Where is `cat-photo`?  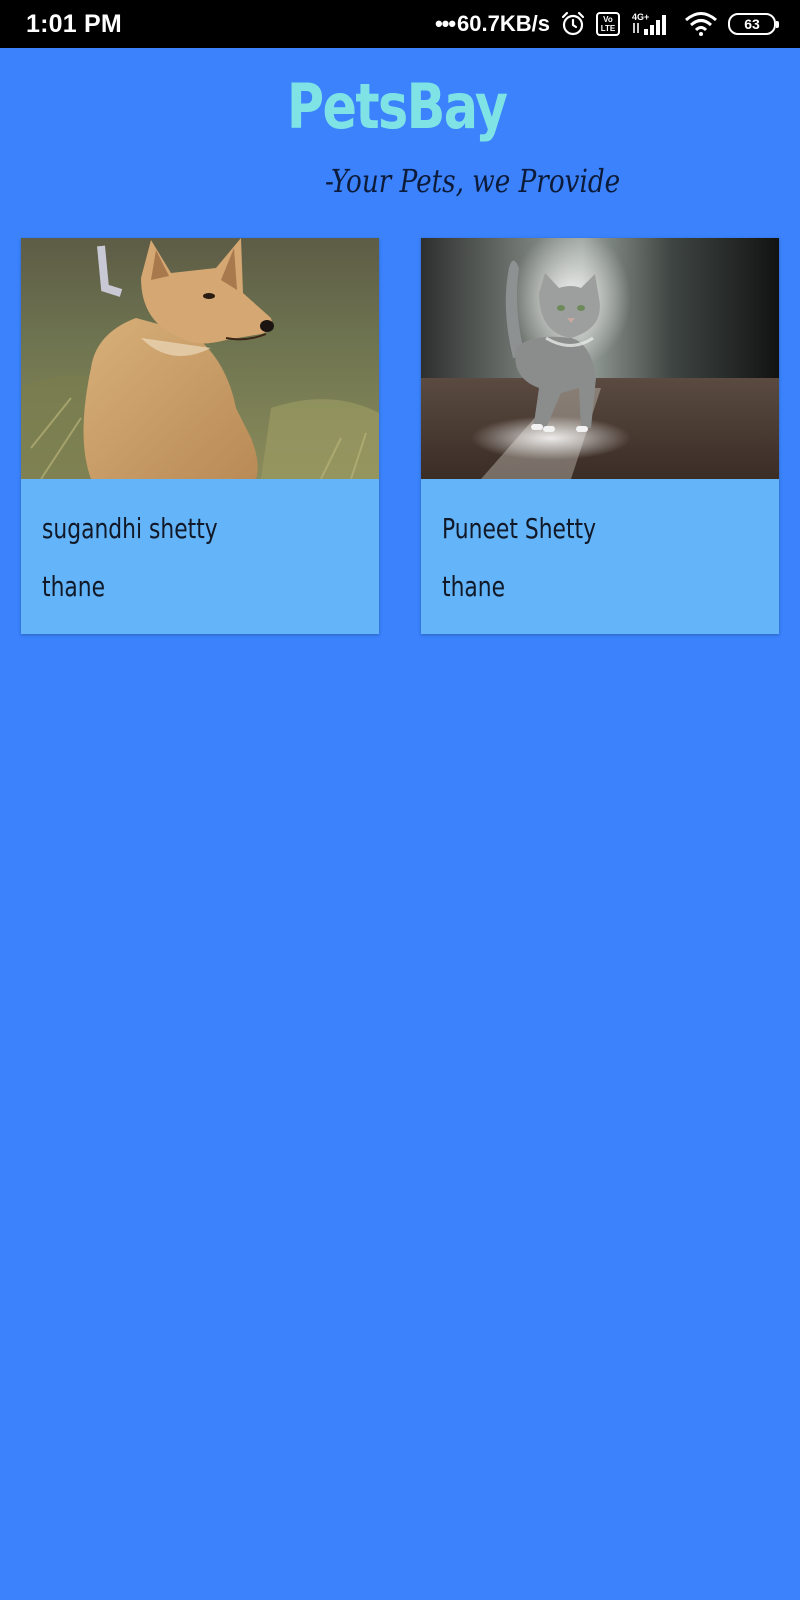 cat-photo is located at coordinates (600, 358).